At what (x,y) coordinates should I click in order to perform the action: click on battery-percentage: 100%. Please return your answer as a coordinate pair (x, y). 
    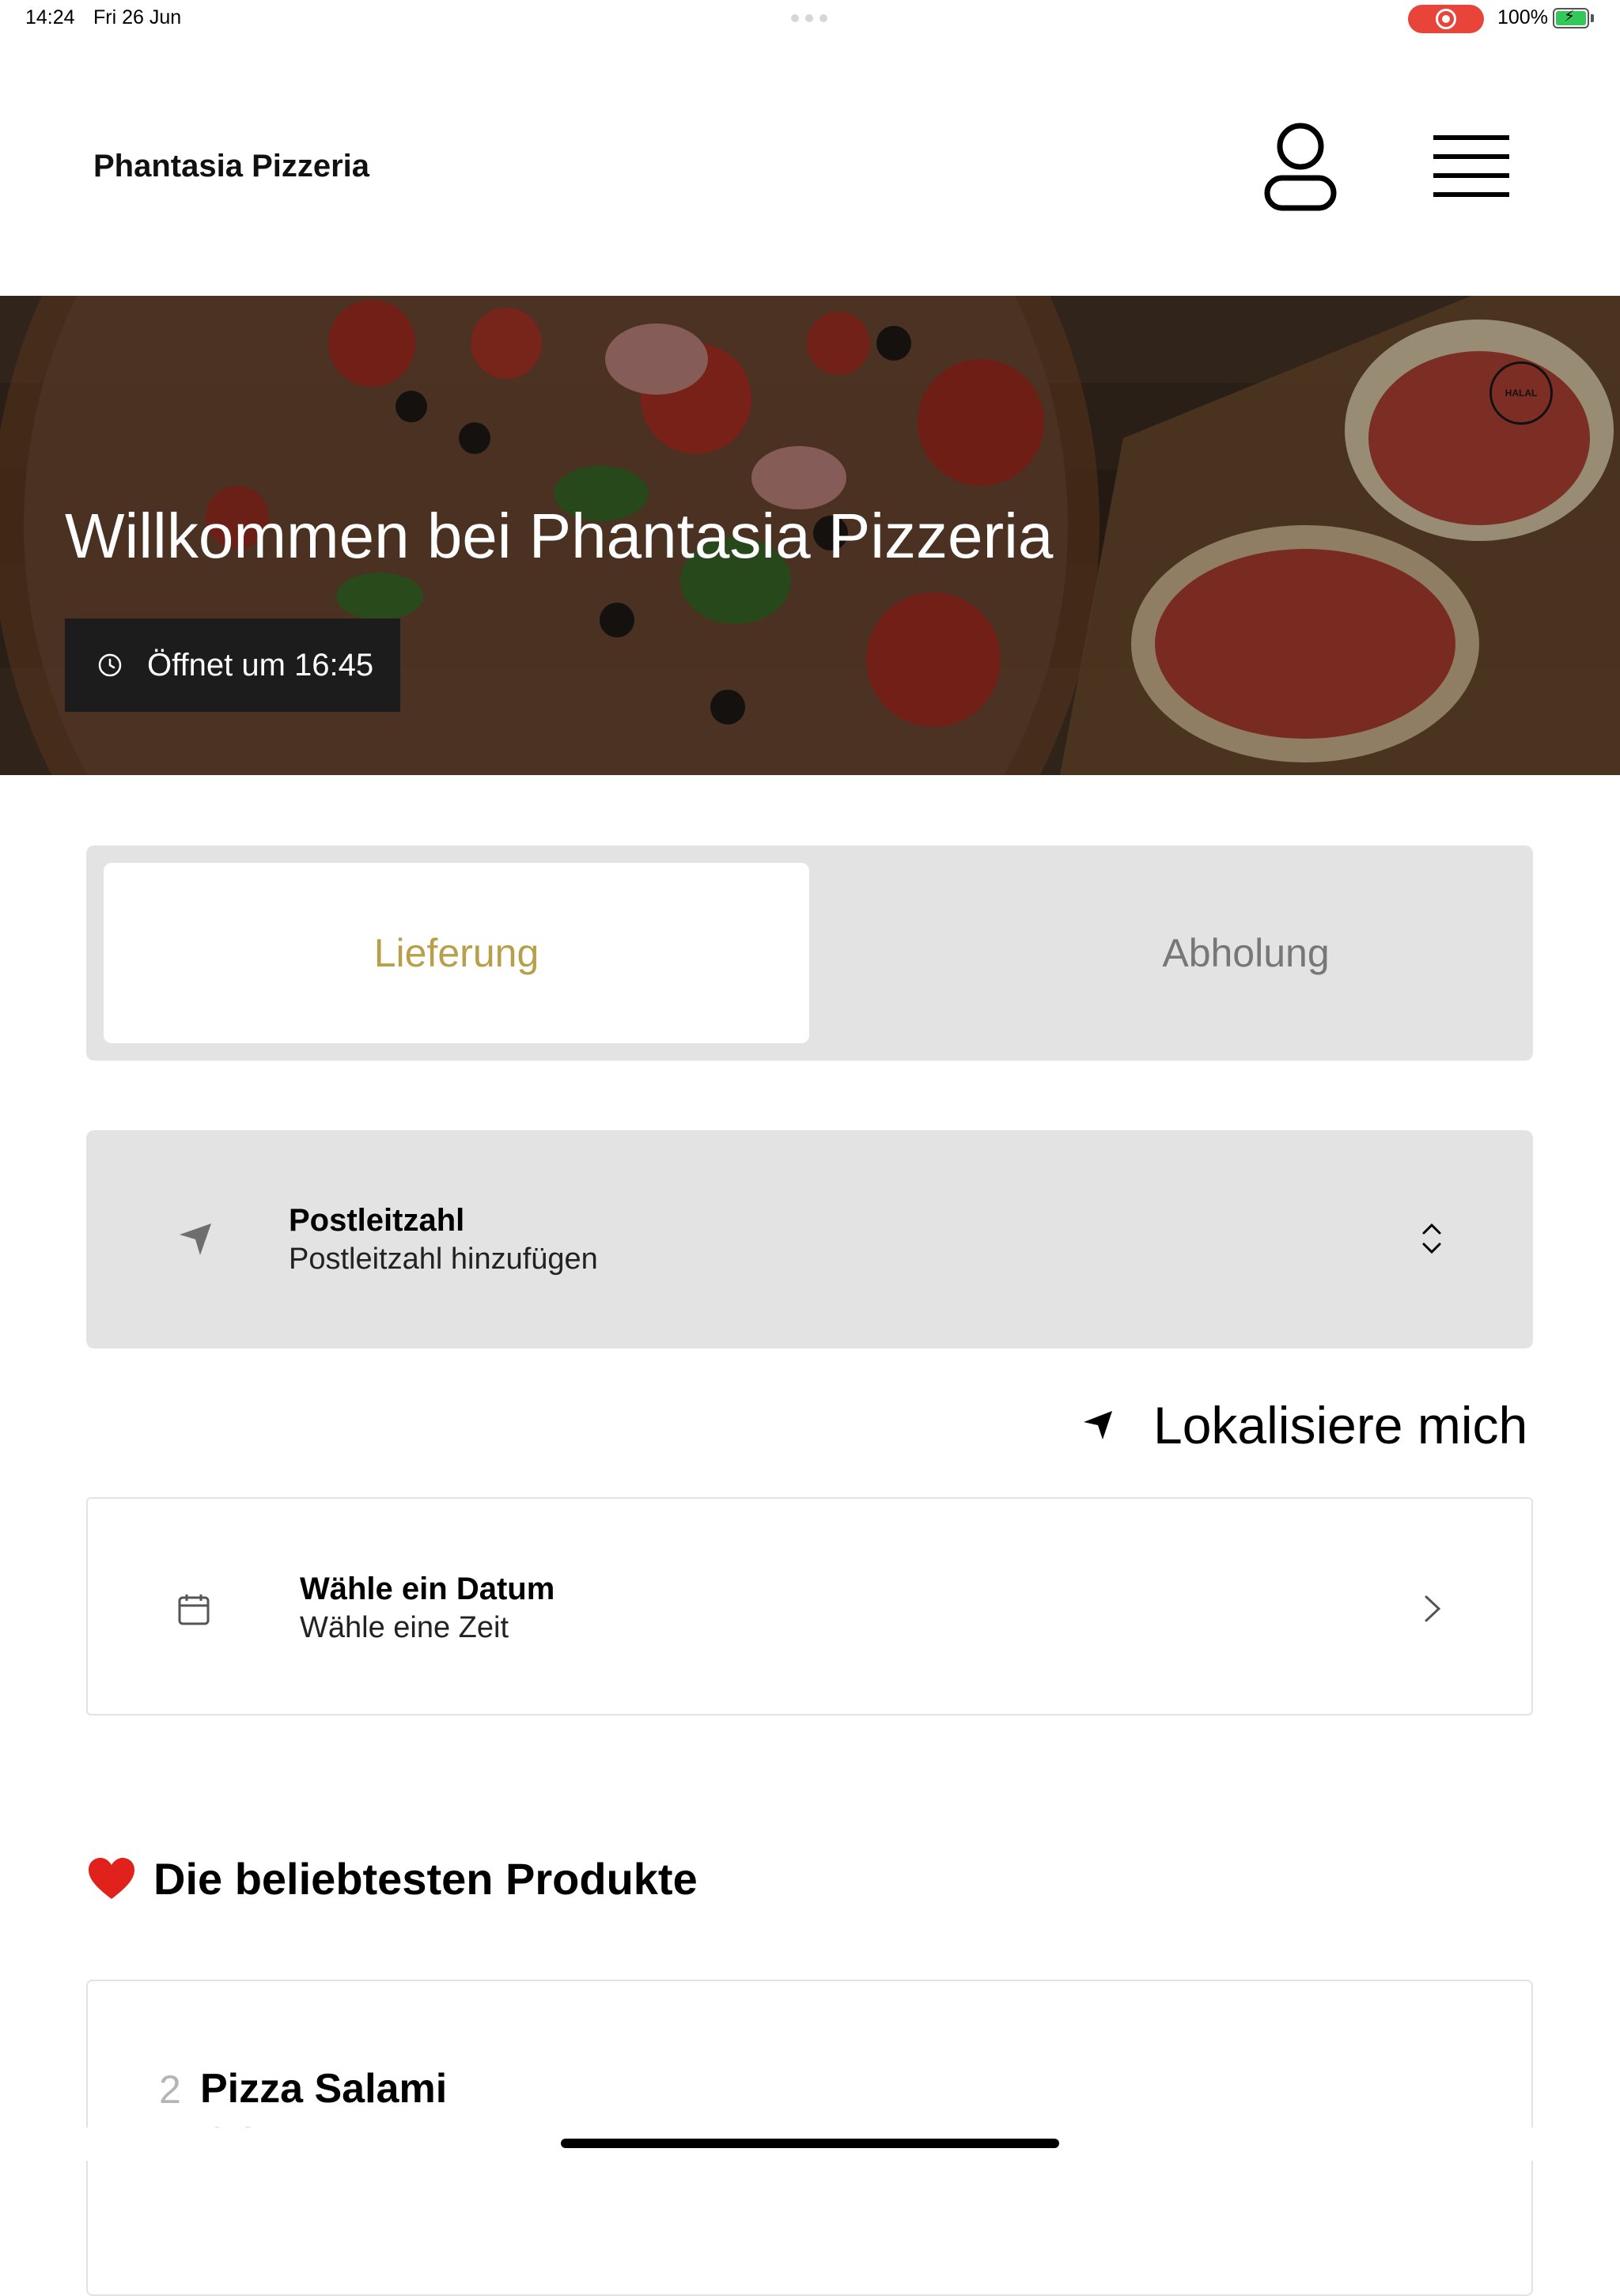
    Looking at the image, I should click on (1522, 17).